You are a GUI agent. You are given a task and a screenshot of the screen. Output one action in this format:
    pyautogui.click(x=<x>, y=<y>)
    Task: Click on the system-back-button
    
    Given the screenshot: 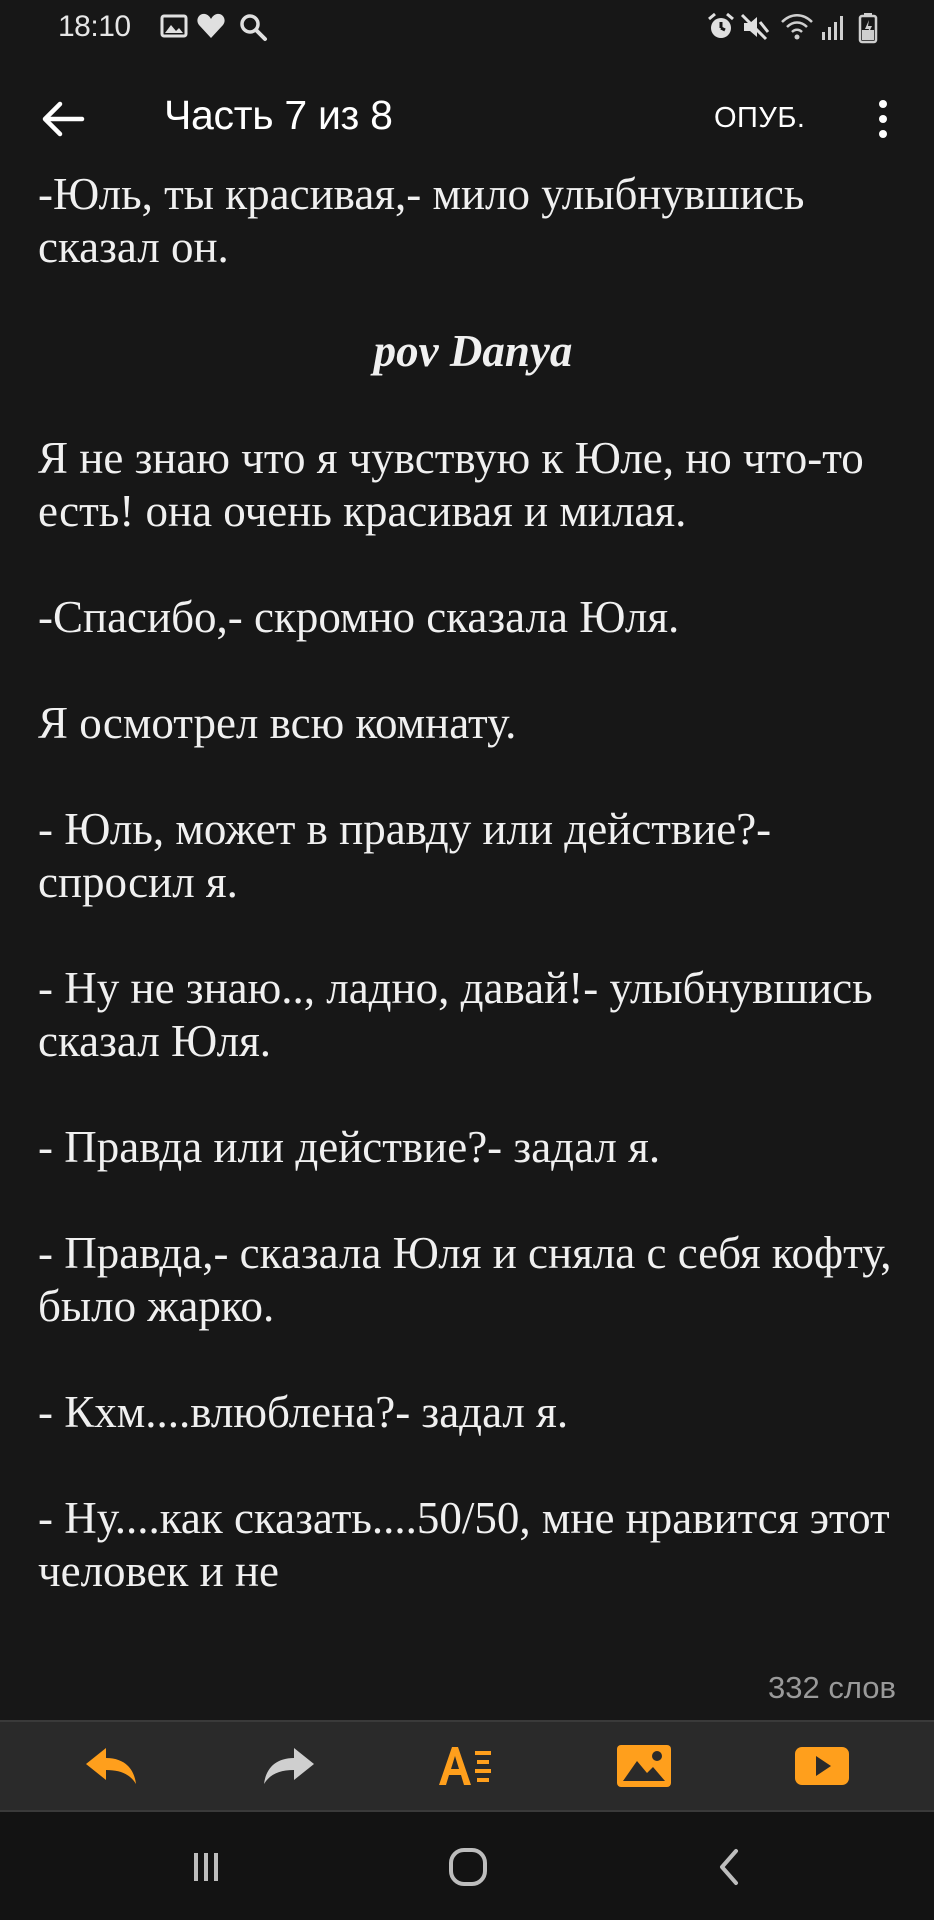 What is the action you would take?
    pyautogui.click(x=730, y=1867)
    